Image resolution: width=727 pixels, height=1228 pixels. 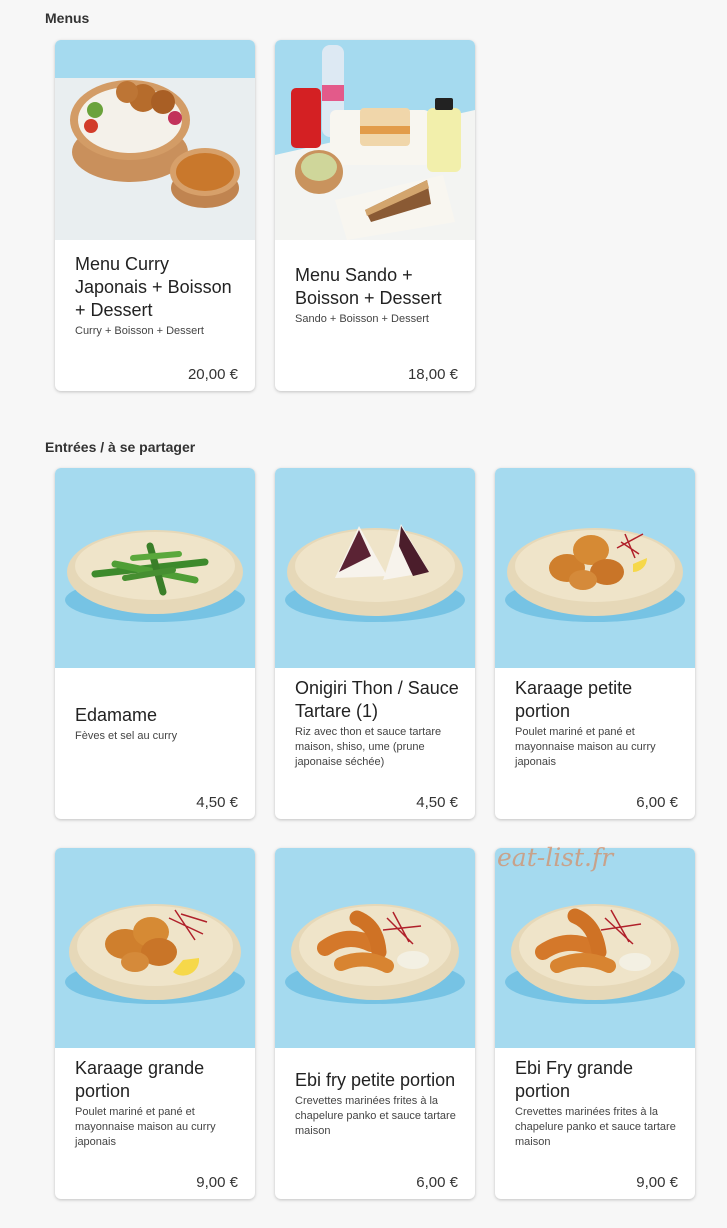 I want to click on sando-menu-photo, so click(x=375, y=140).